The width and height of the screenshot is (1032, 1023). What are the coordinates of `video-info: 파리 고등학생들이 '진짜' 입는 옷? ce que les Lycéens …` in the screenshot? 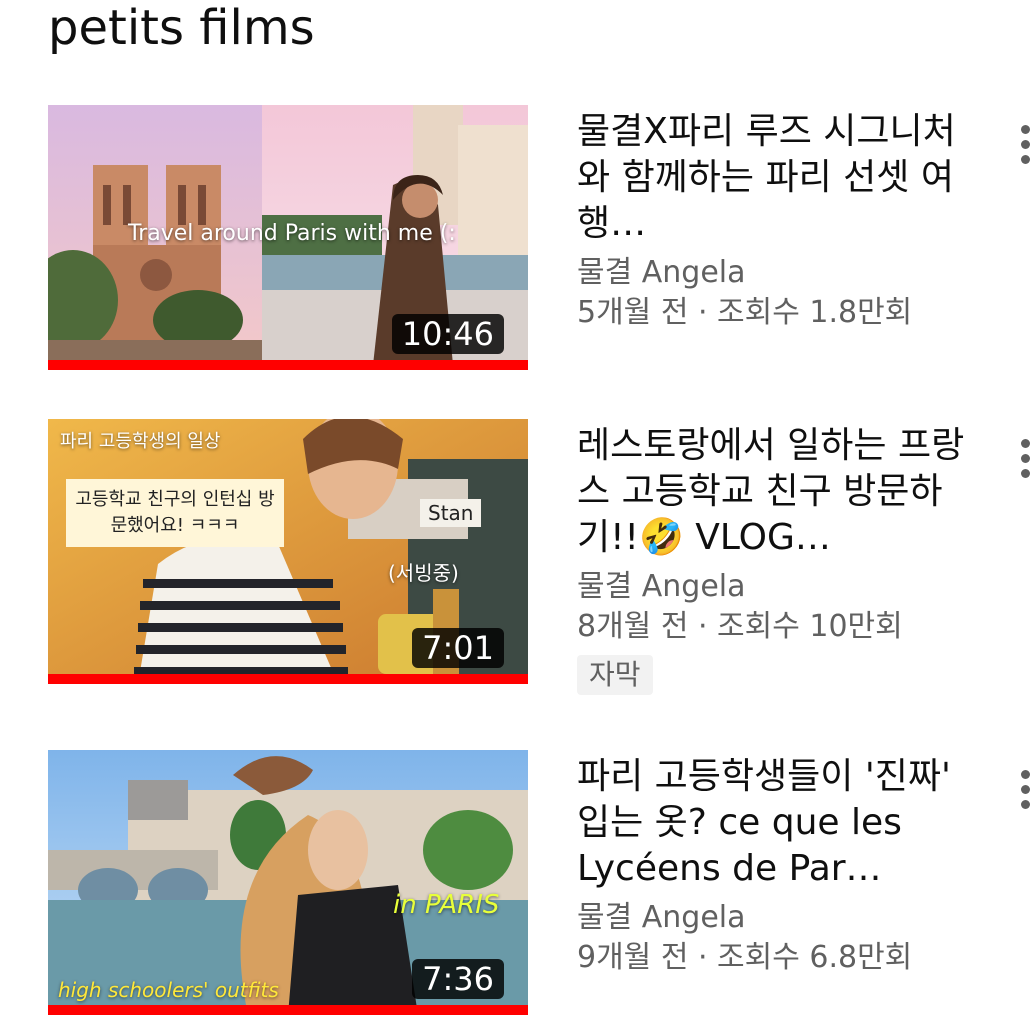 It's located at (777, 864).